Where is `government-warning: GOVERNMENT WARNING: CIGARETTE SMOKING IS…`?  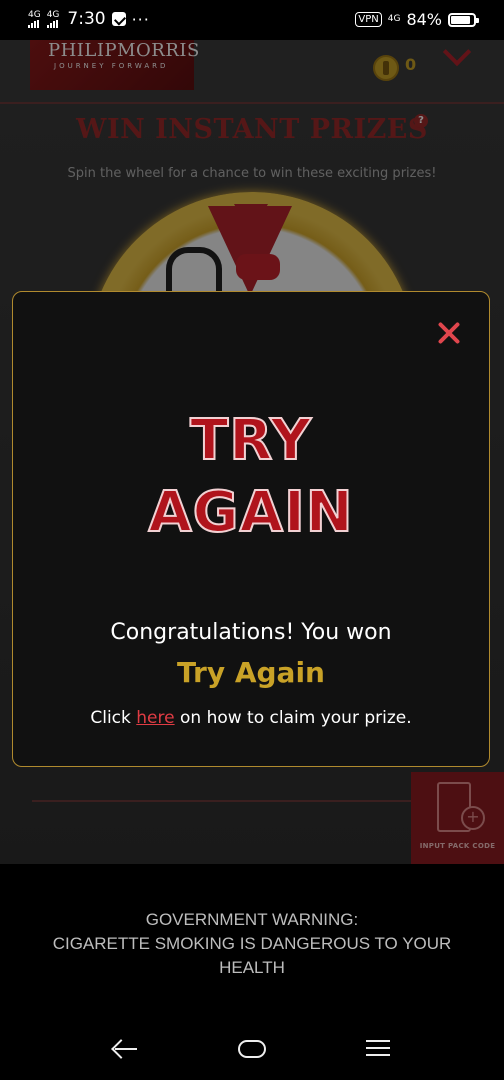 government-warning: GOVERNMENT WARNING: CIGARETTE SMOKING IS… is located at coordinates (252, 939).